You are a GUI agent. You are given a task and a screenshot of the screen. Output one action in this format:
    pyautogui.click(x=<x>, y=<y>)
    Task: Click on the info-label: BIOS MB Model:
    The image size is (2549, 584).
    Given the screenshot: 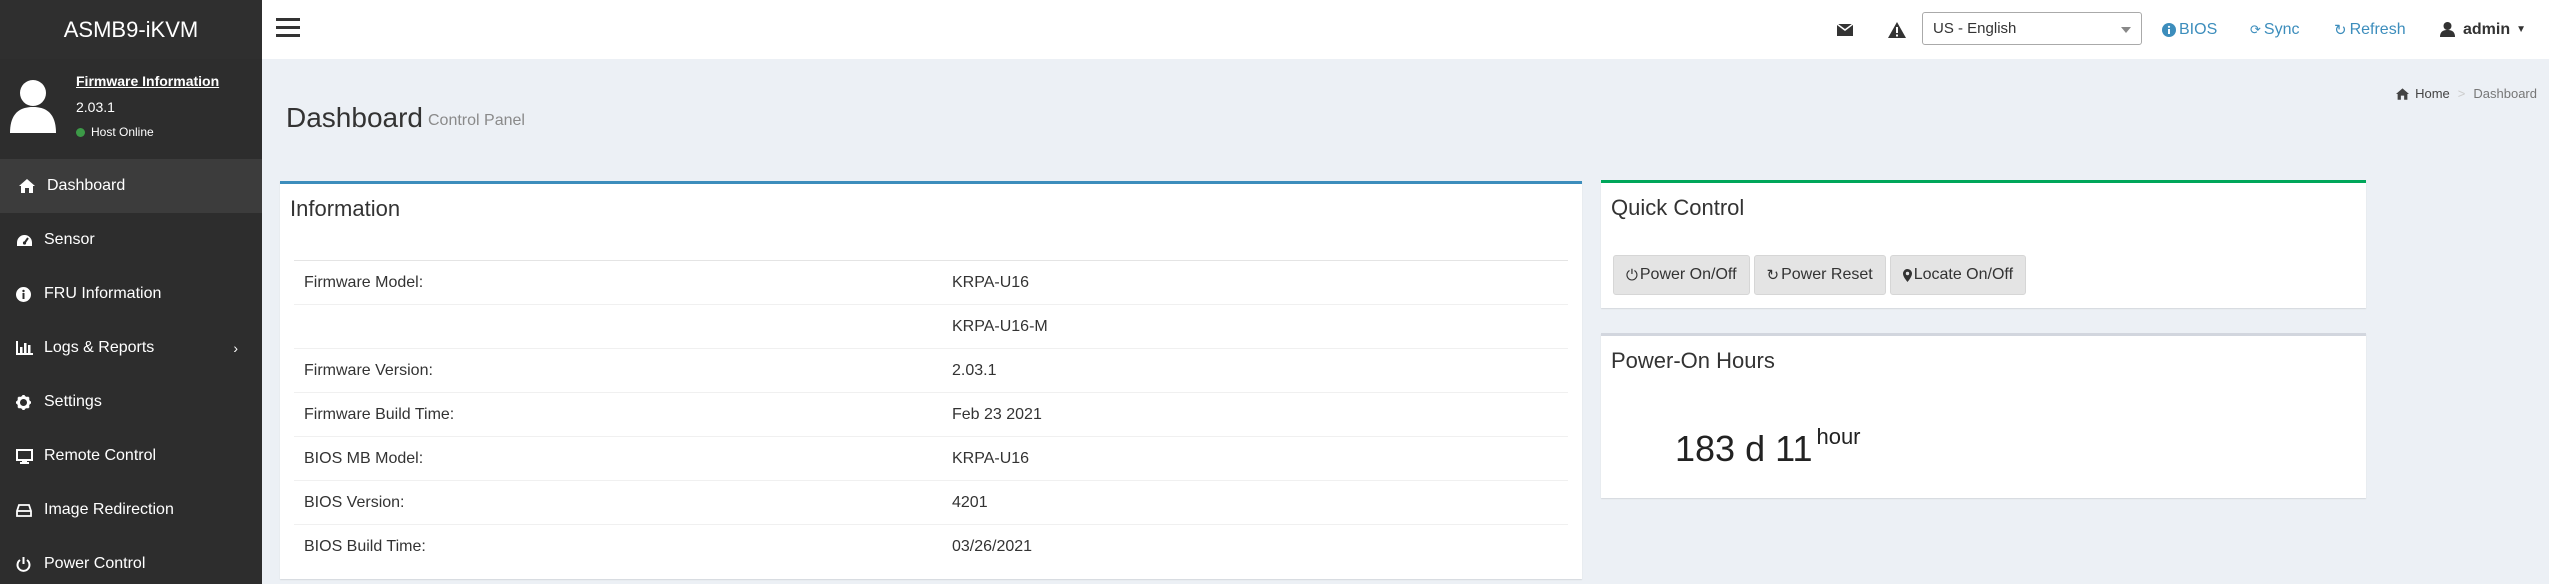 What is the action you would take?
    pyautogui.click(x=618, y=458)
    